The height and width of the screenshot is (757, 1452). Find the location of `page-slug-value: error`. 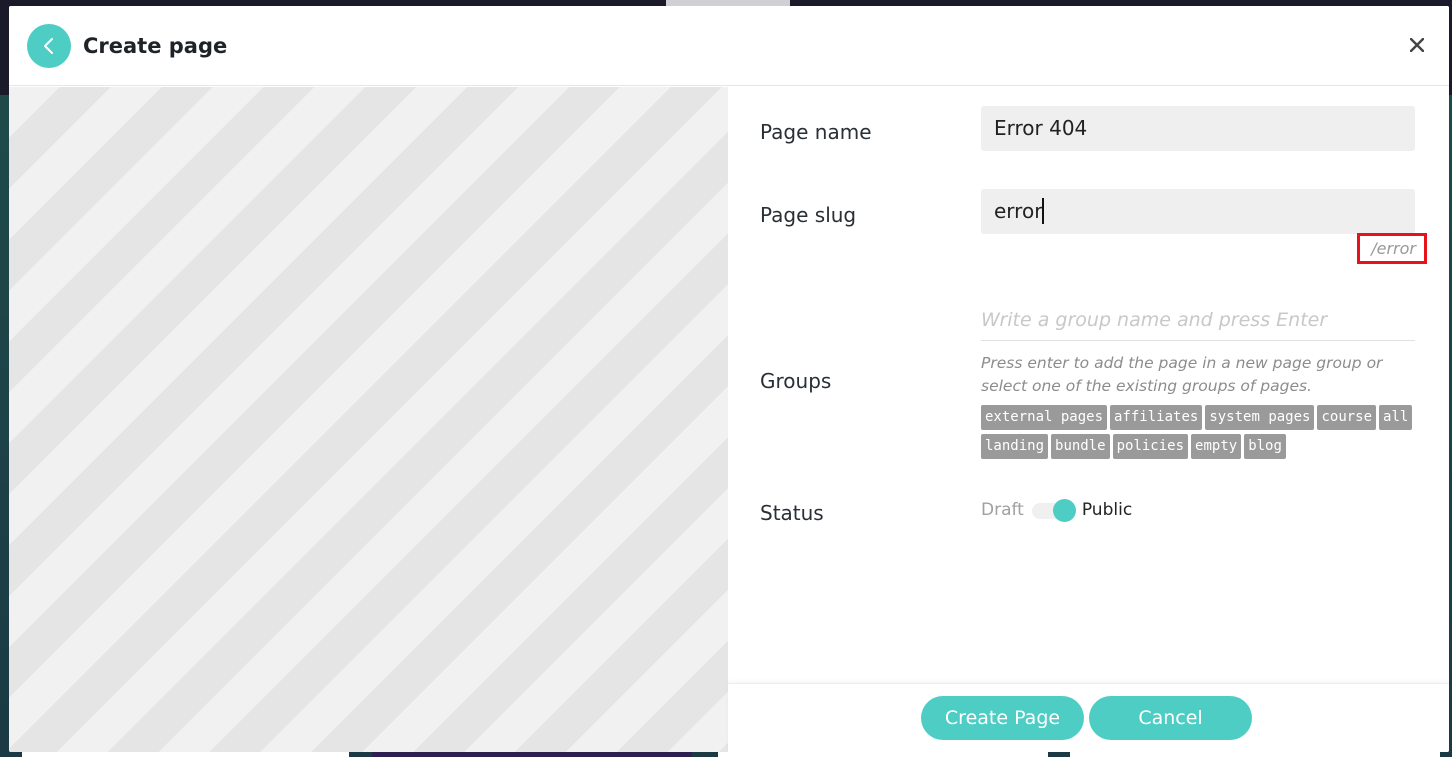

page-slug-value: error is located at coordinates (1018, 211).